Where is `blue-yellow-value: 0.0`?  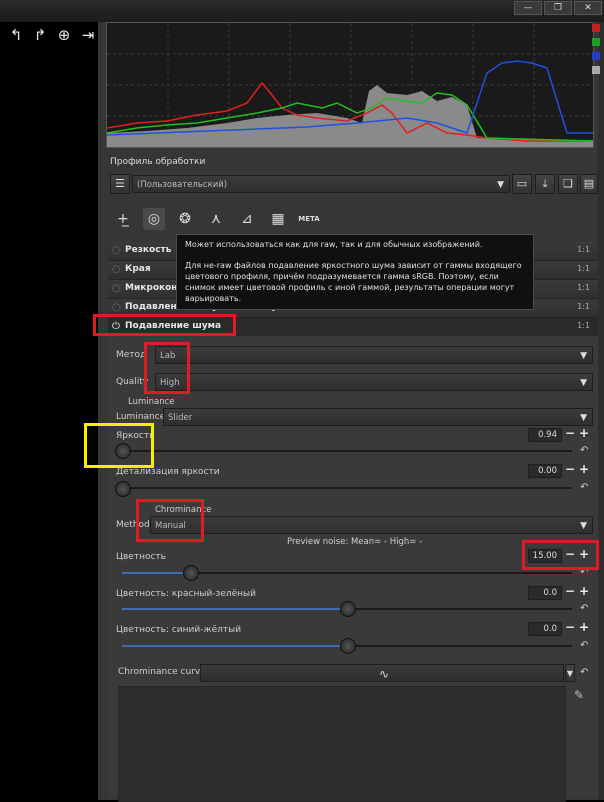
blue-yellow-value: 0.0 is located at coordinates (545, 629).